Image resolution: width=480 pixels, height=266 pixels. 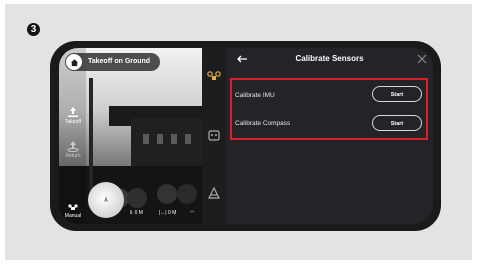 I want to click on takeoff-icon, so click(x=73, y=112).